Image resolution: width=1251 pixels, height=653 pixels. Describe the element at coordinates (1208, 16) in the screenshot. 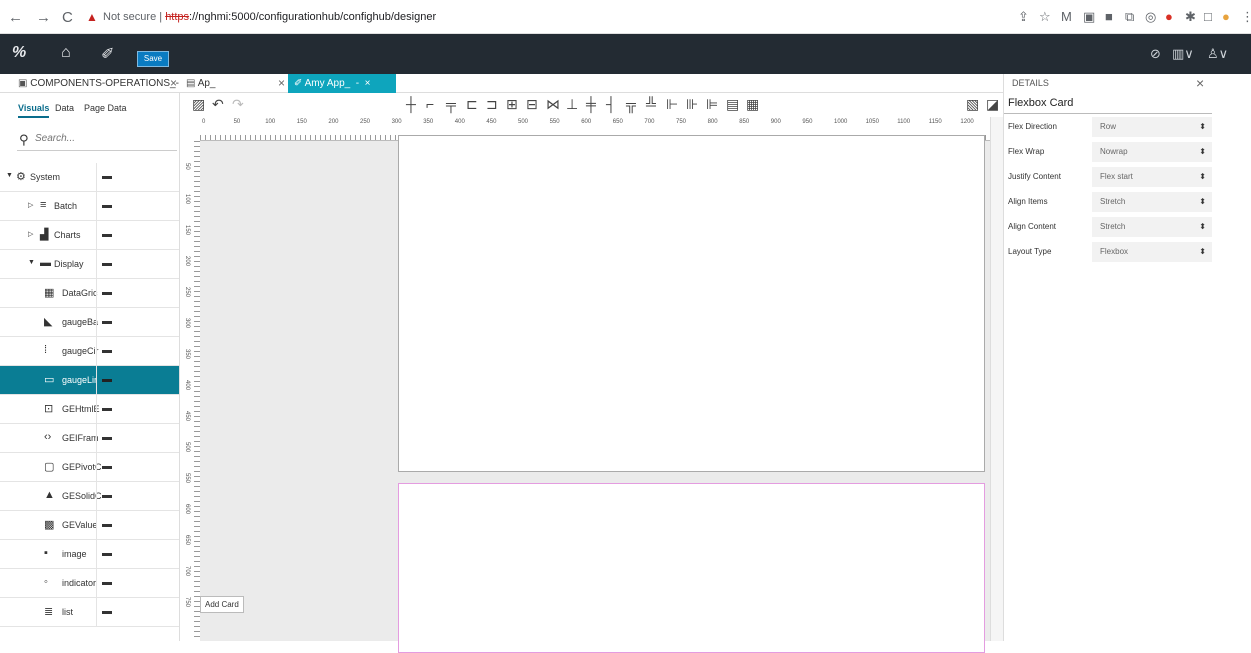

I see `sidepanel-icon: □` at that location.